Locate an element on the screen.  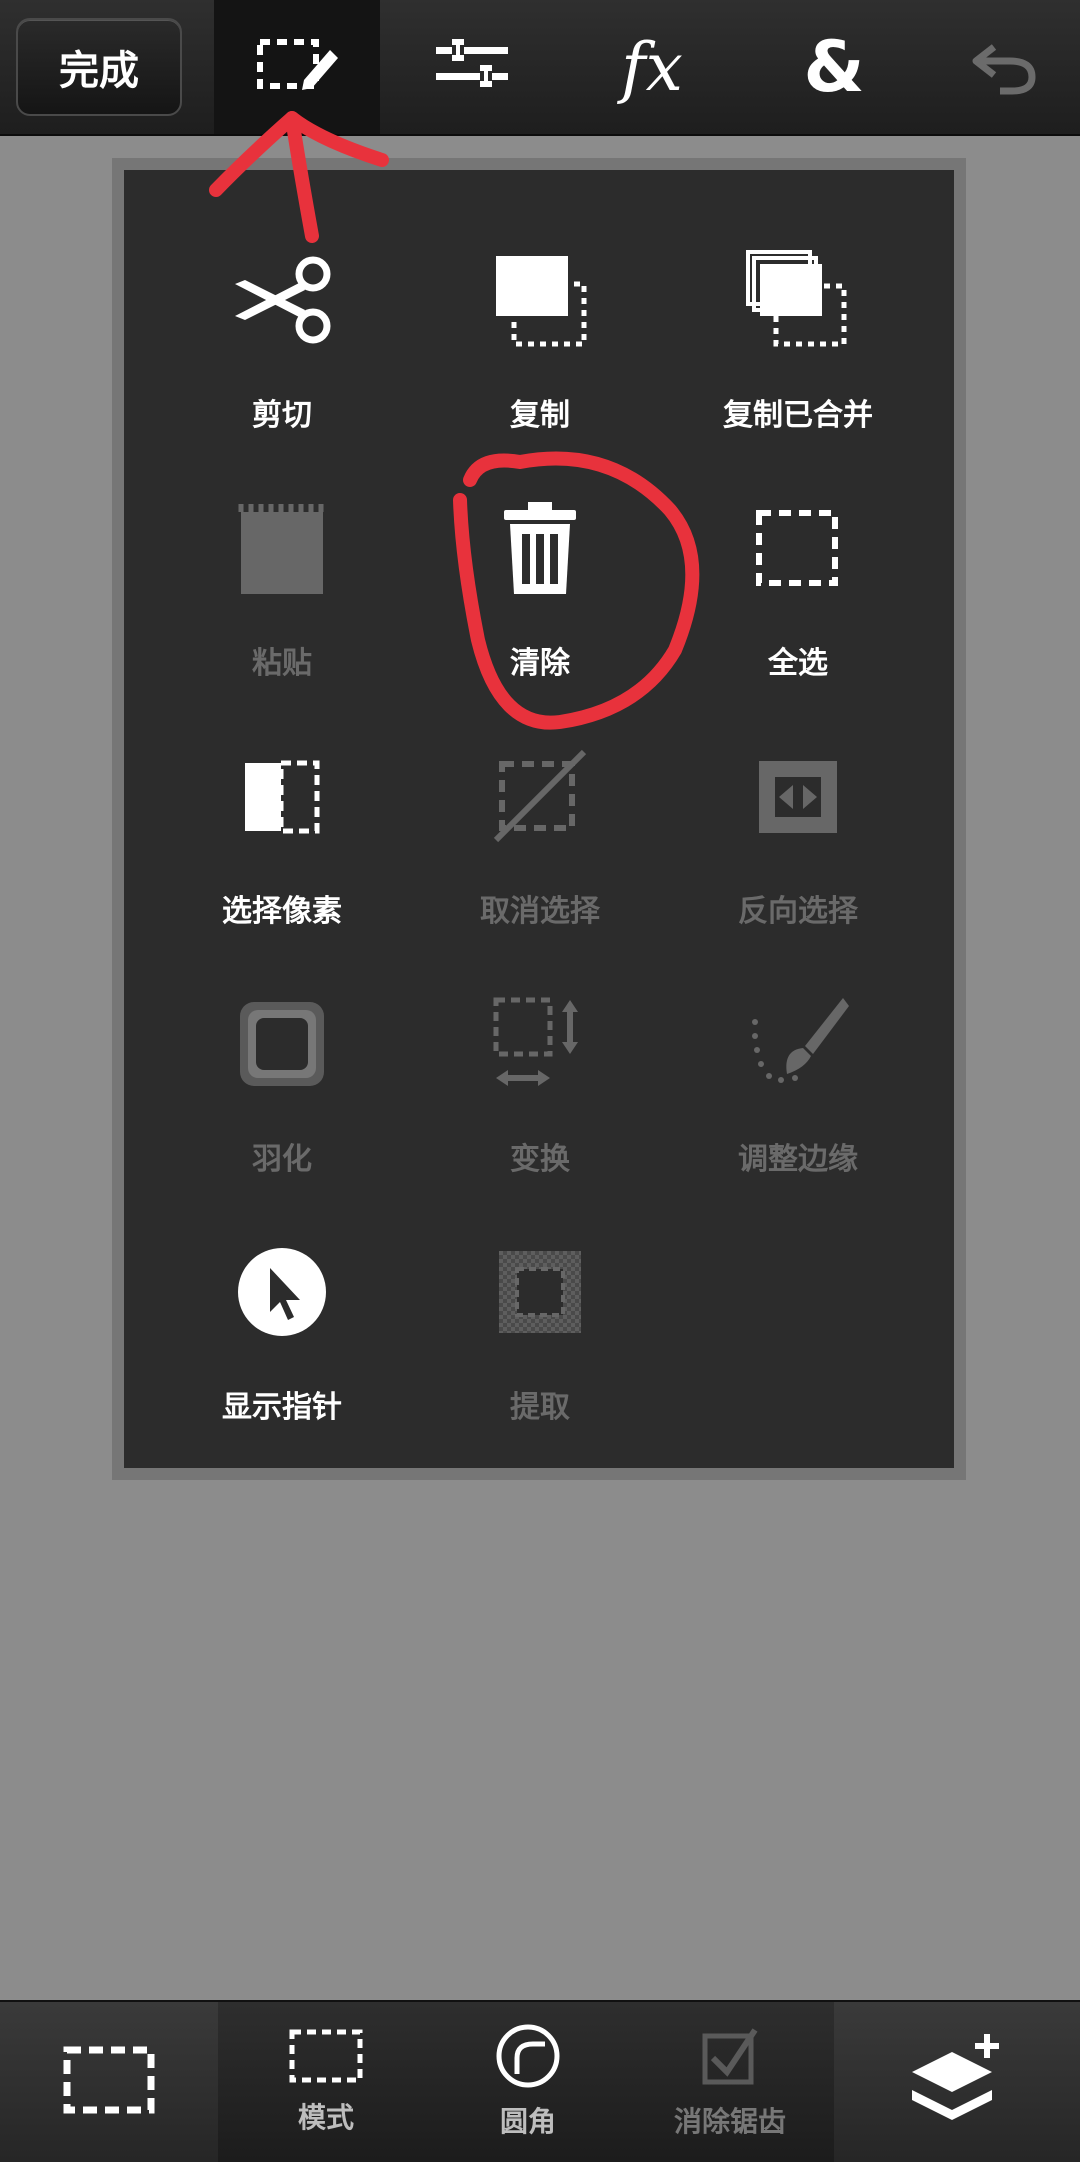
invert-selection-label: 反向选择 is located at coordinates (798, 911).